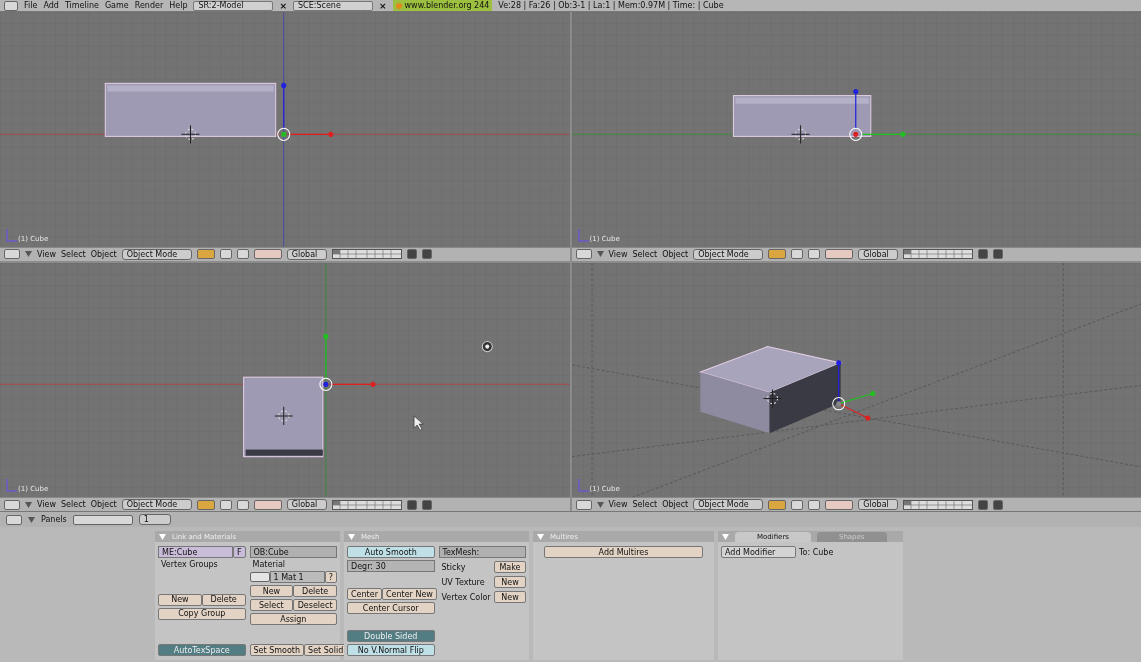 The image size is (1141, 662). What do you see at coordinates (195, 552) in the screenshot?
I see `mesh-name-field: ME:Cube` at bounding box center [195, 552].